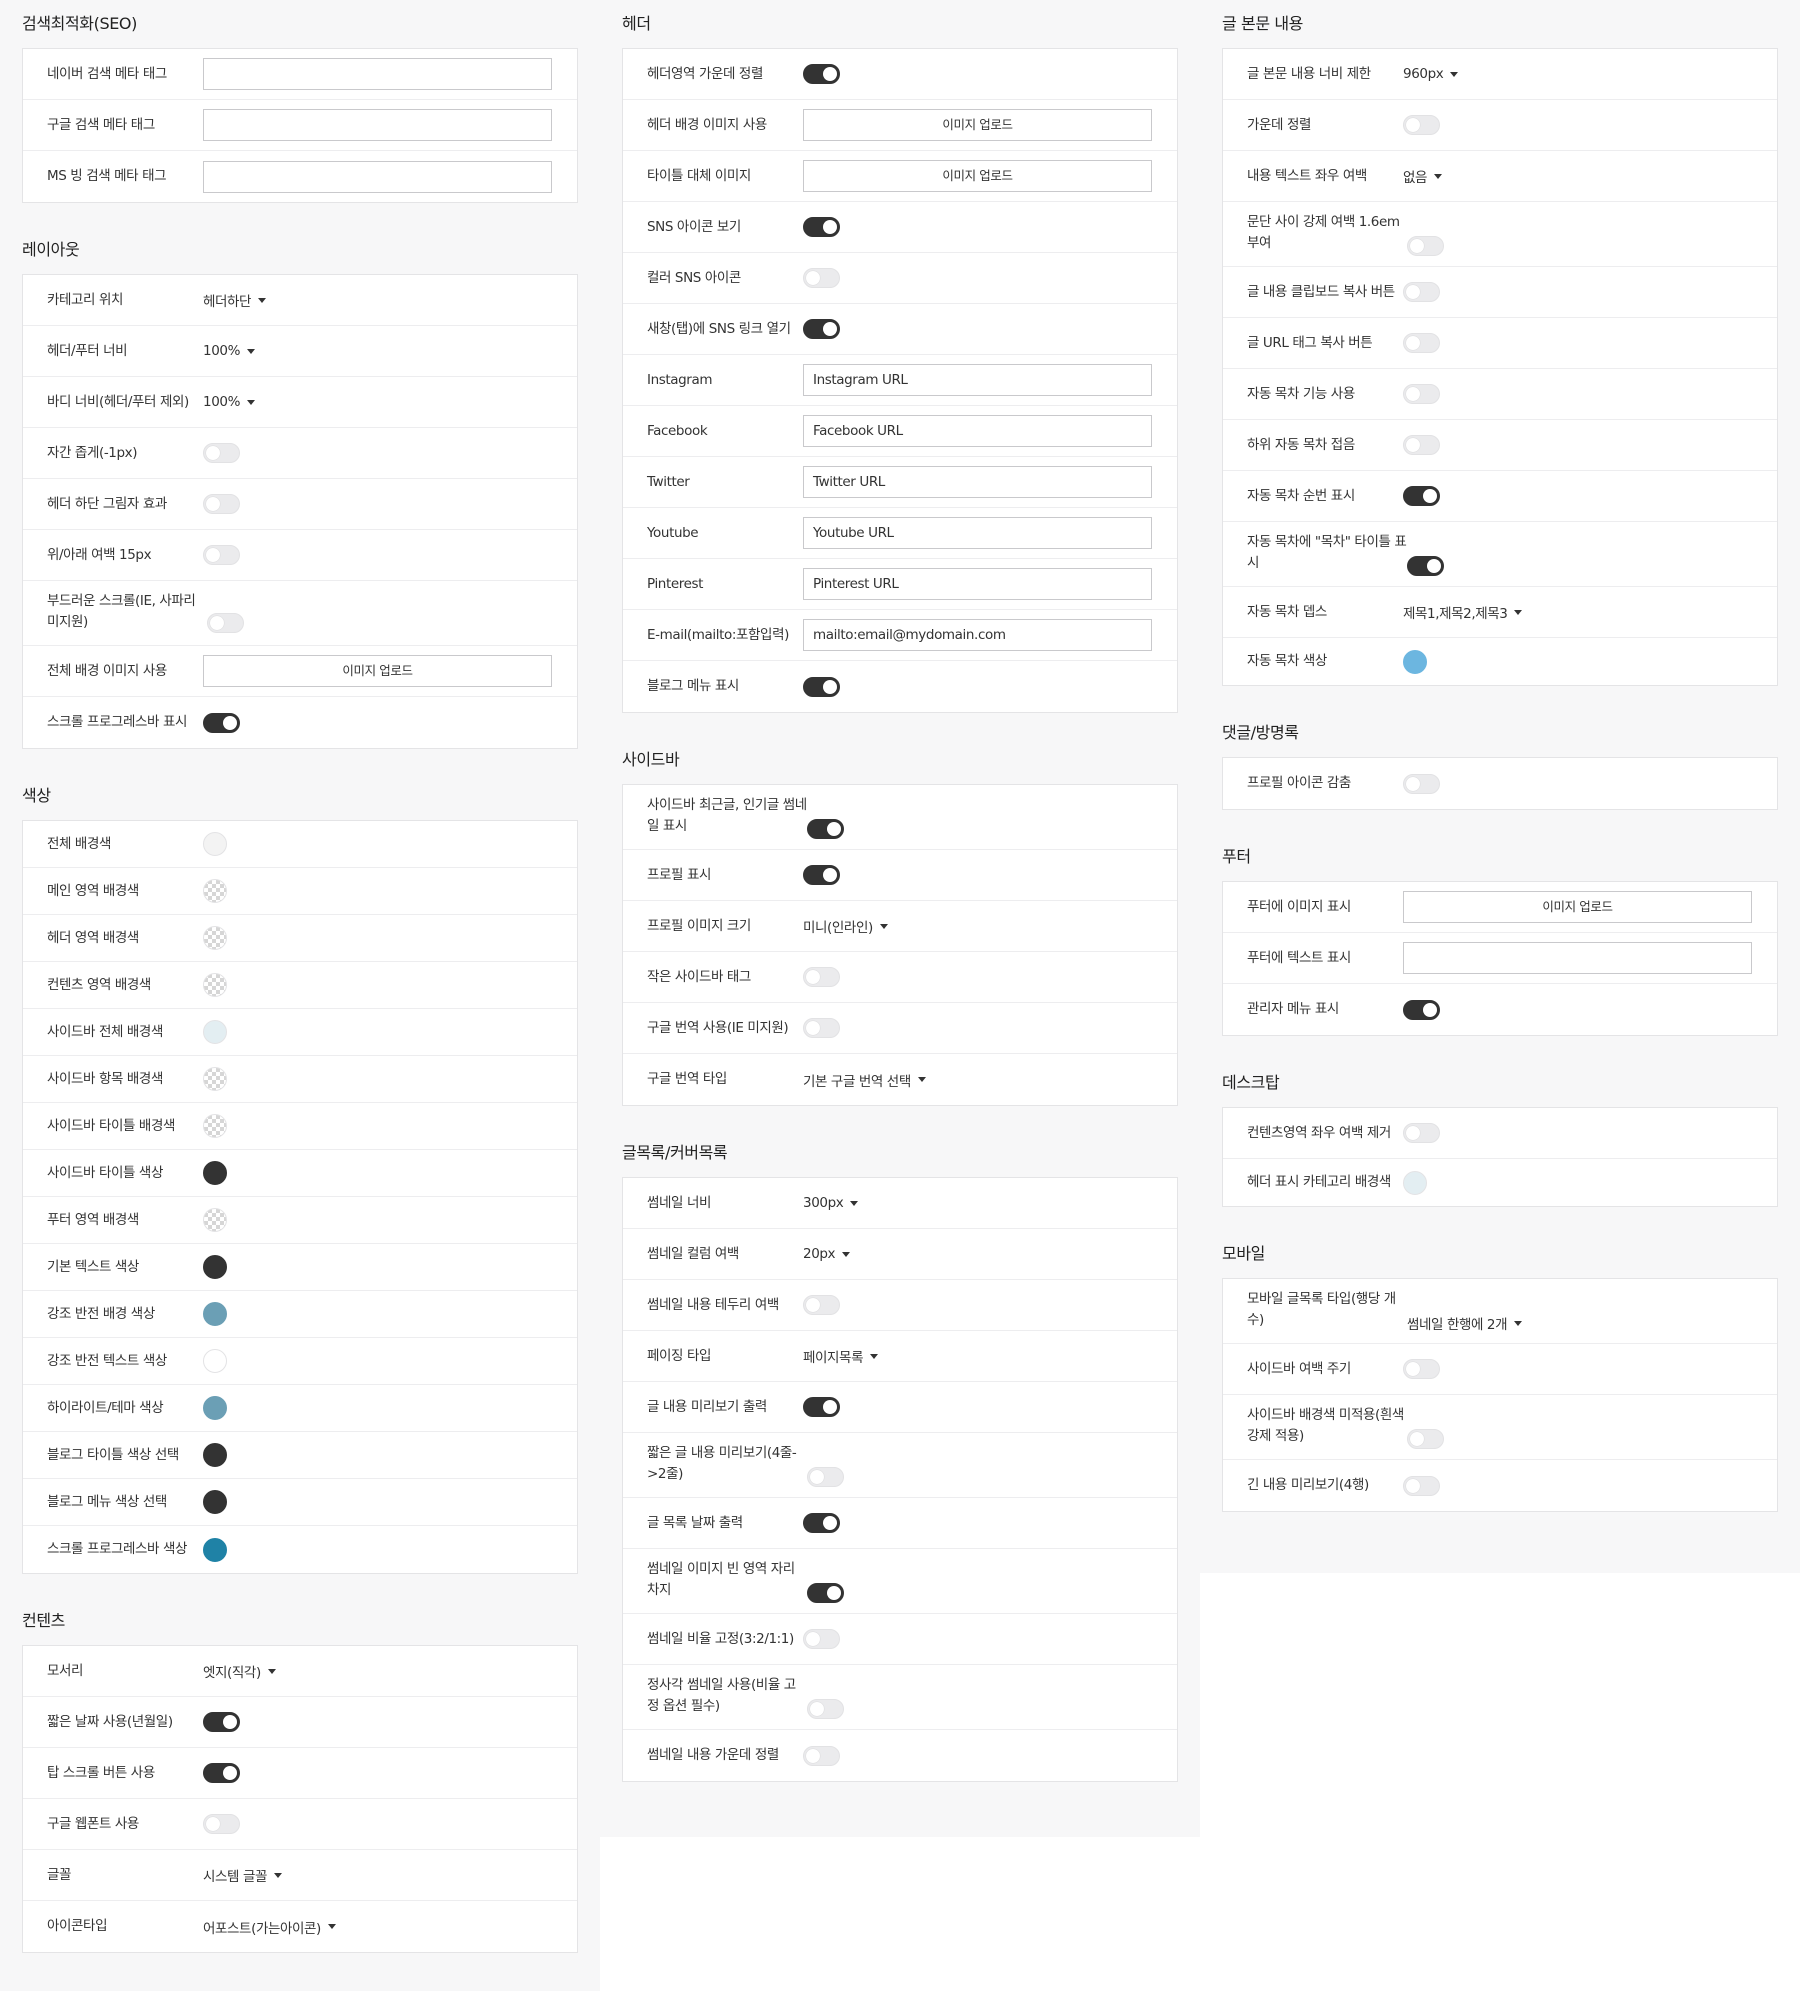 The height and width of the screenshot is (1991, 1800). What do you see at coordinates (1423, 176) in the screenshot?
I see `body-padding-dropdown: 없음` at bounding box center [1423, 176].